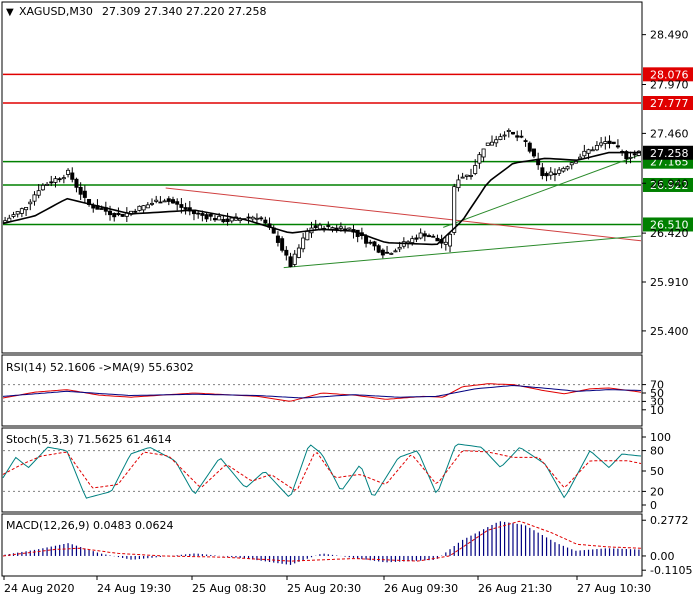 This screenshot has width=700, height=600. I want to click on stoch-tick-label: 50, so click(657, 471).